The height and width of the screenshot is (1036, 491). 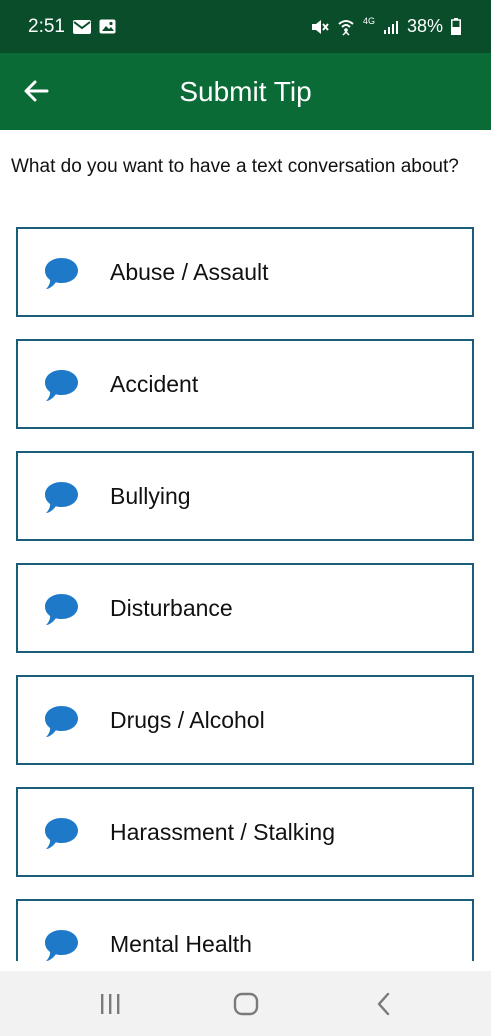 I want to click on recent-apps-button, so click(x=110, y=1004).